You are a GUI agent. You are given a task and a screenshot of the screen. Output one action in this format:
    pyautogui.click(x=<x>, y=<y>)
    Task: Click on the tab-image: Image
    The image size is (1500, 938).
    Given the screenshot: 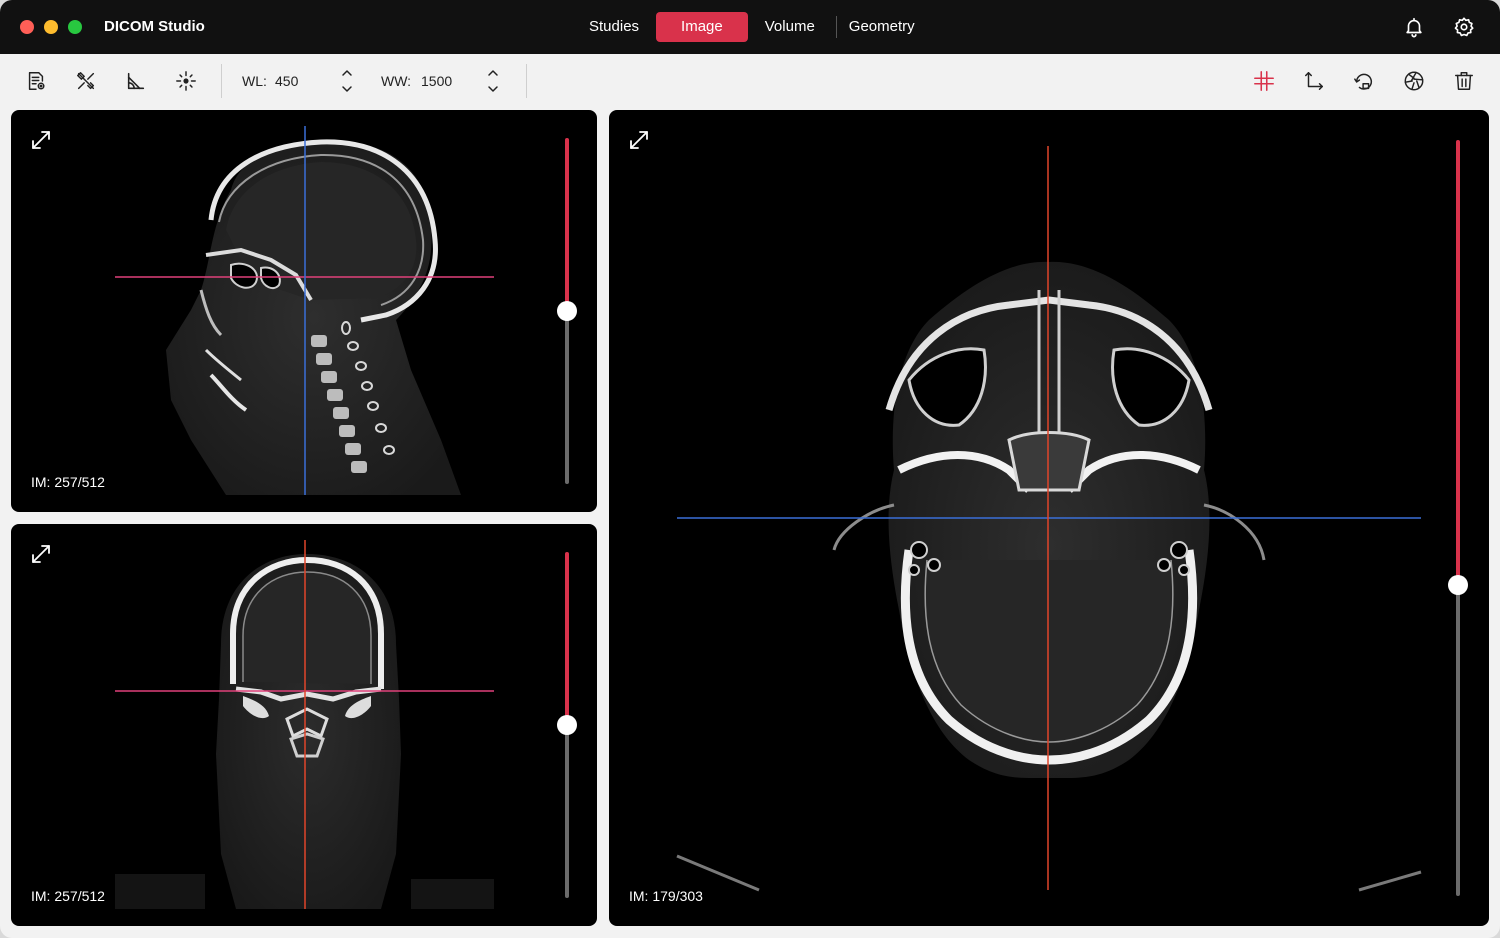 What is the action you would take?
    pyautogui.click(x=702, y=27)
    